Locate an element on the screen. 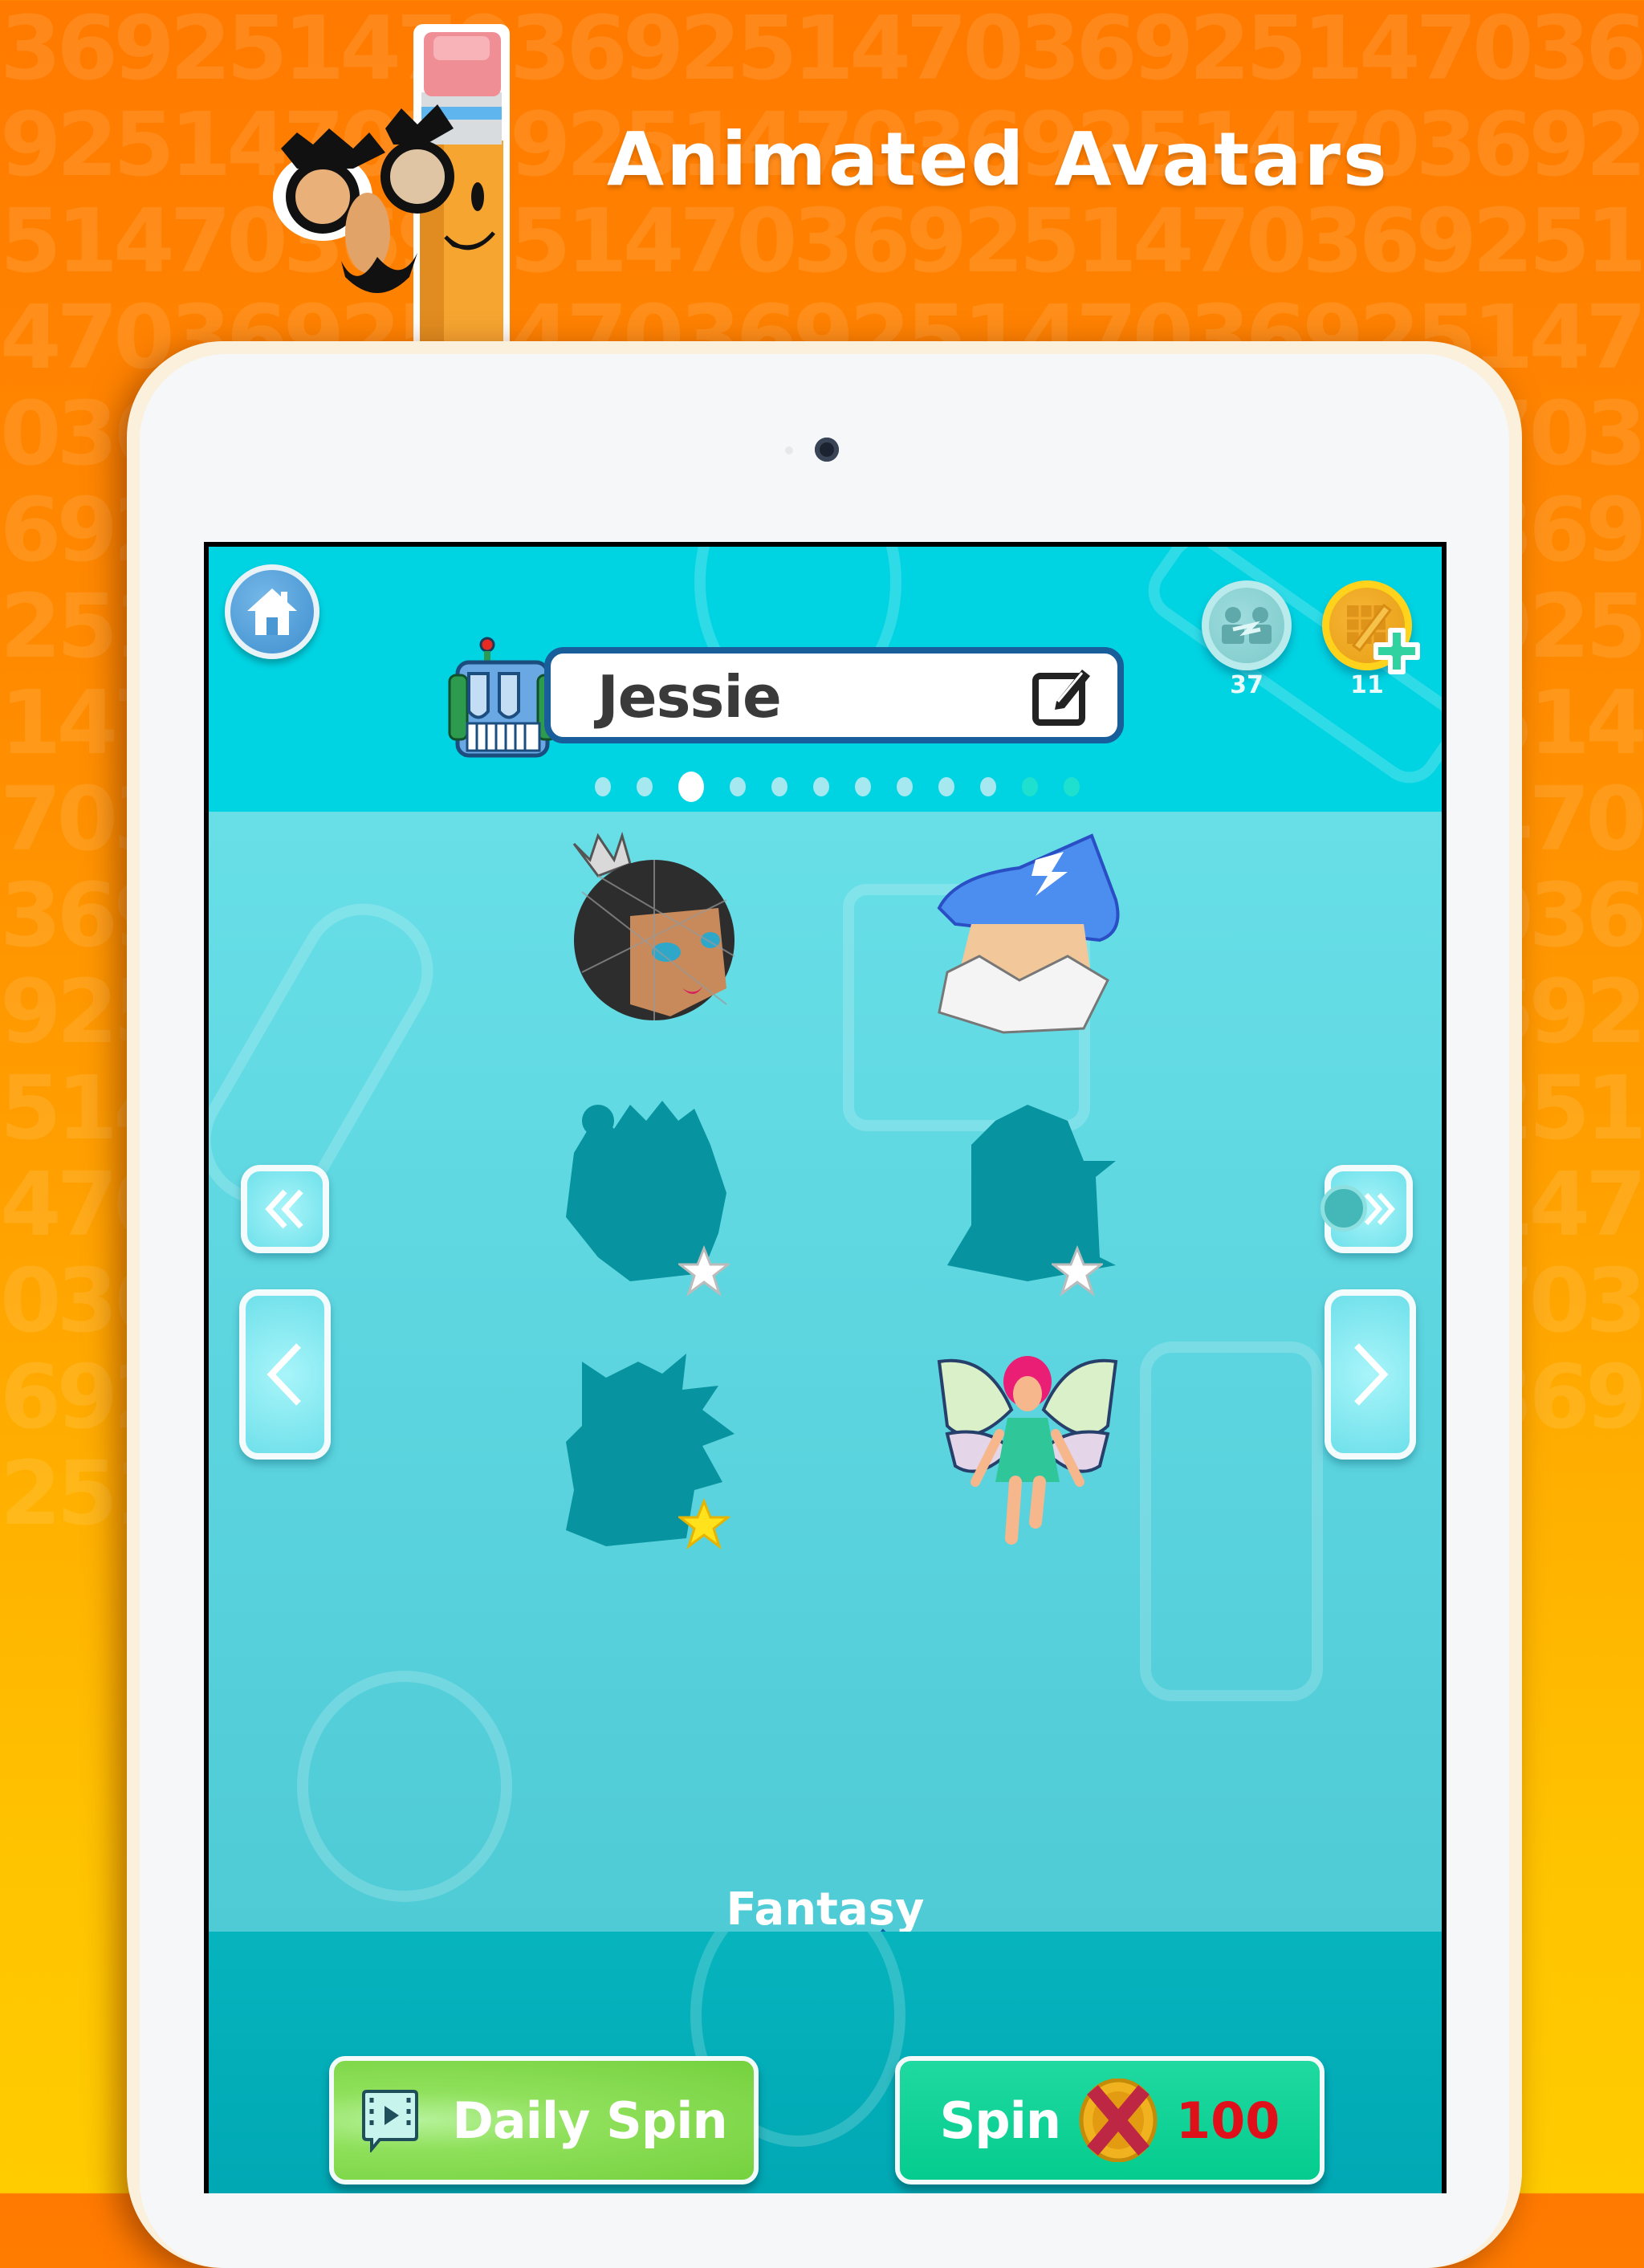 This screenshot has height=2268, width=1644. star-gold-icon is located at coordinates (704, 1523).